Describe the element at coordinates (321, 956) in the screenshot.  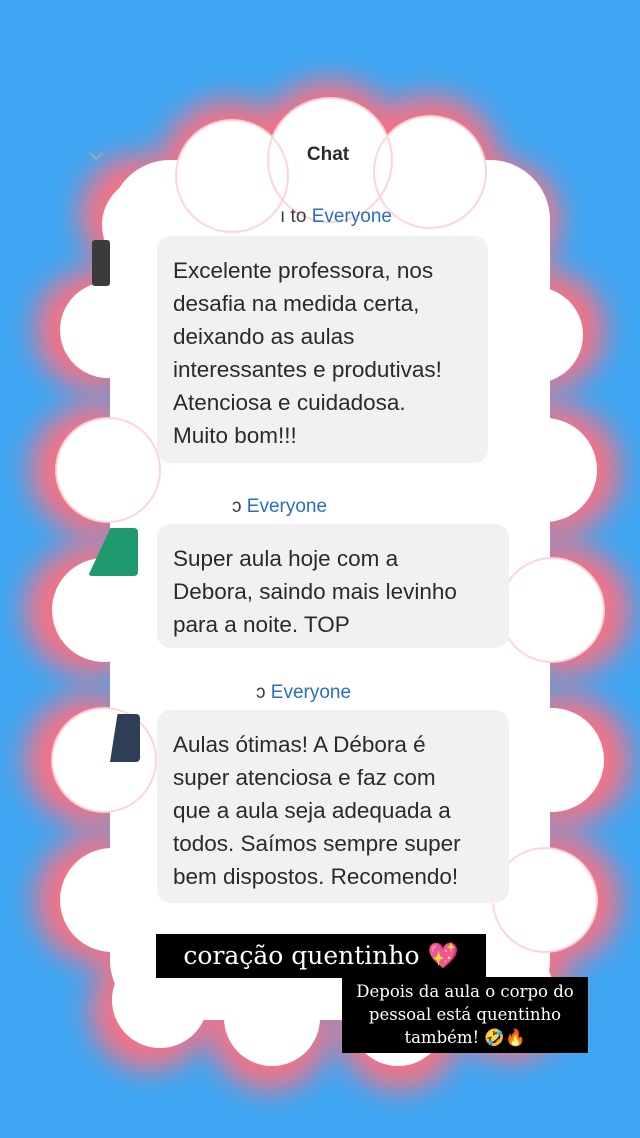
I see `story-caption: coração quentinho 💖` at that location.